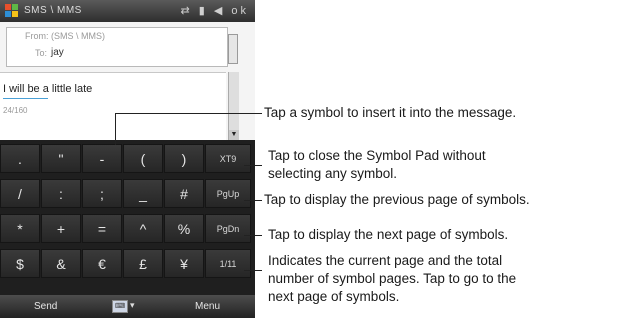 This screenshot has width=624, height=318. Describe the element at coordinates (20, 228) in the screenshot. I see `symbol-key-2-0: *` at that location.